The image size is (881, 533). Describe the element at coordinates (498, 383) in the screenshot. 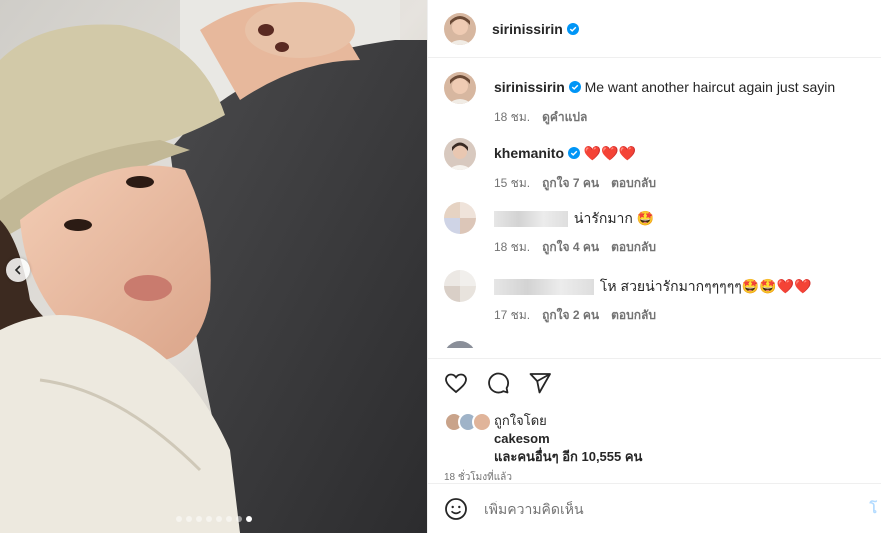

I see `comment-icon` at that location.